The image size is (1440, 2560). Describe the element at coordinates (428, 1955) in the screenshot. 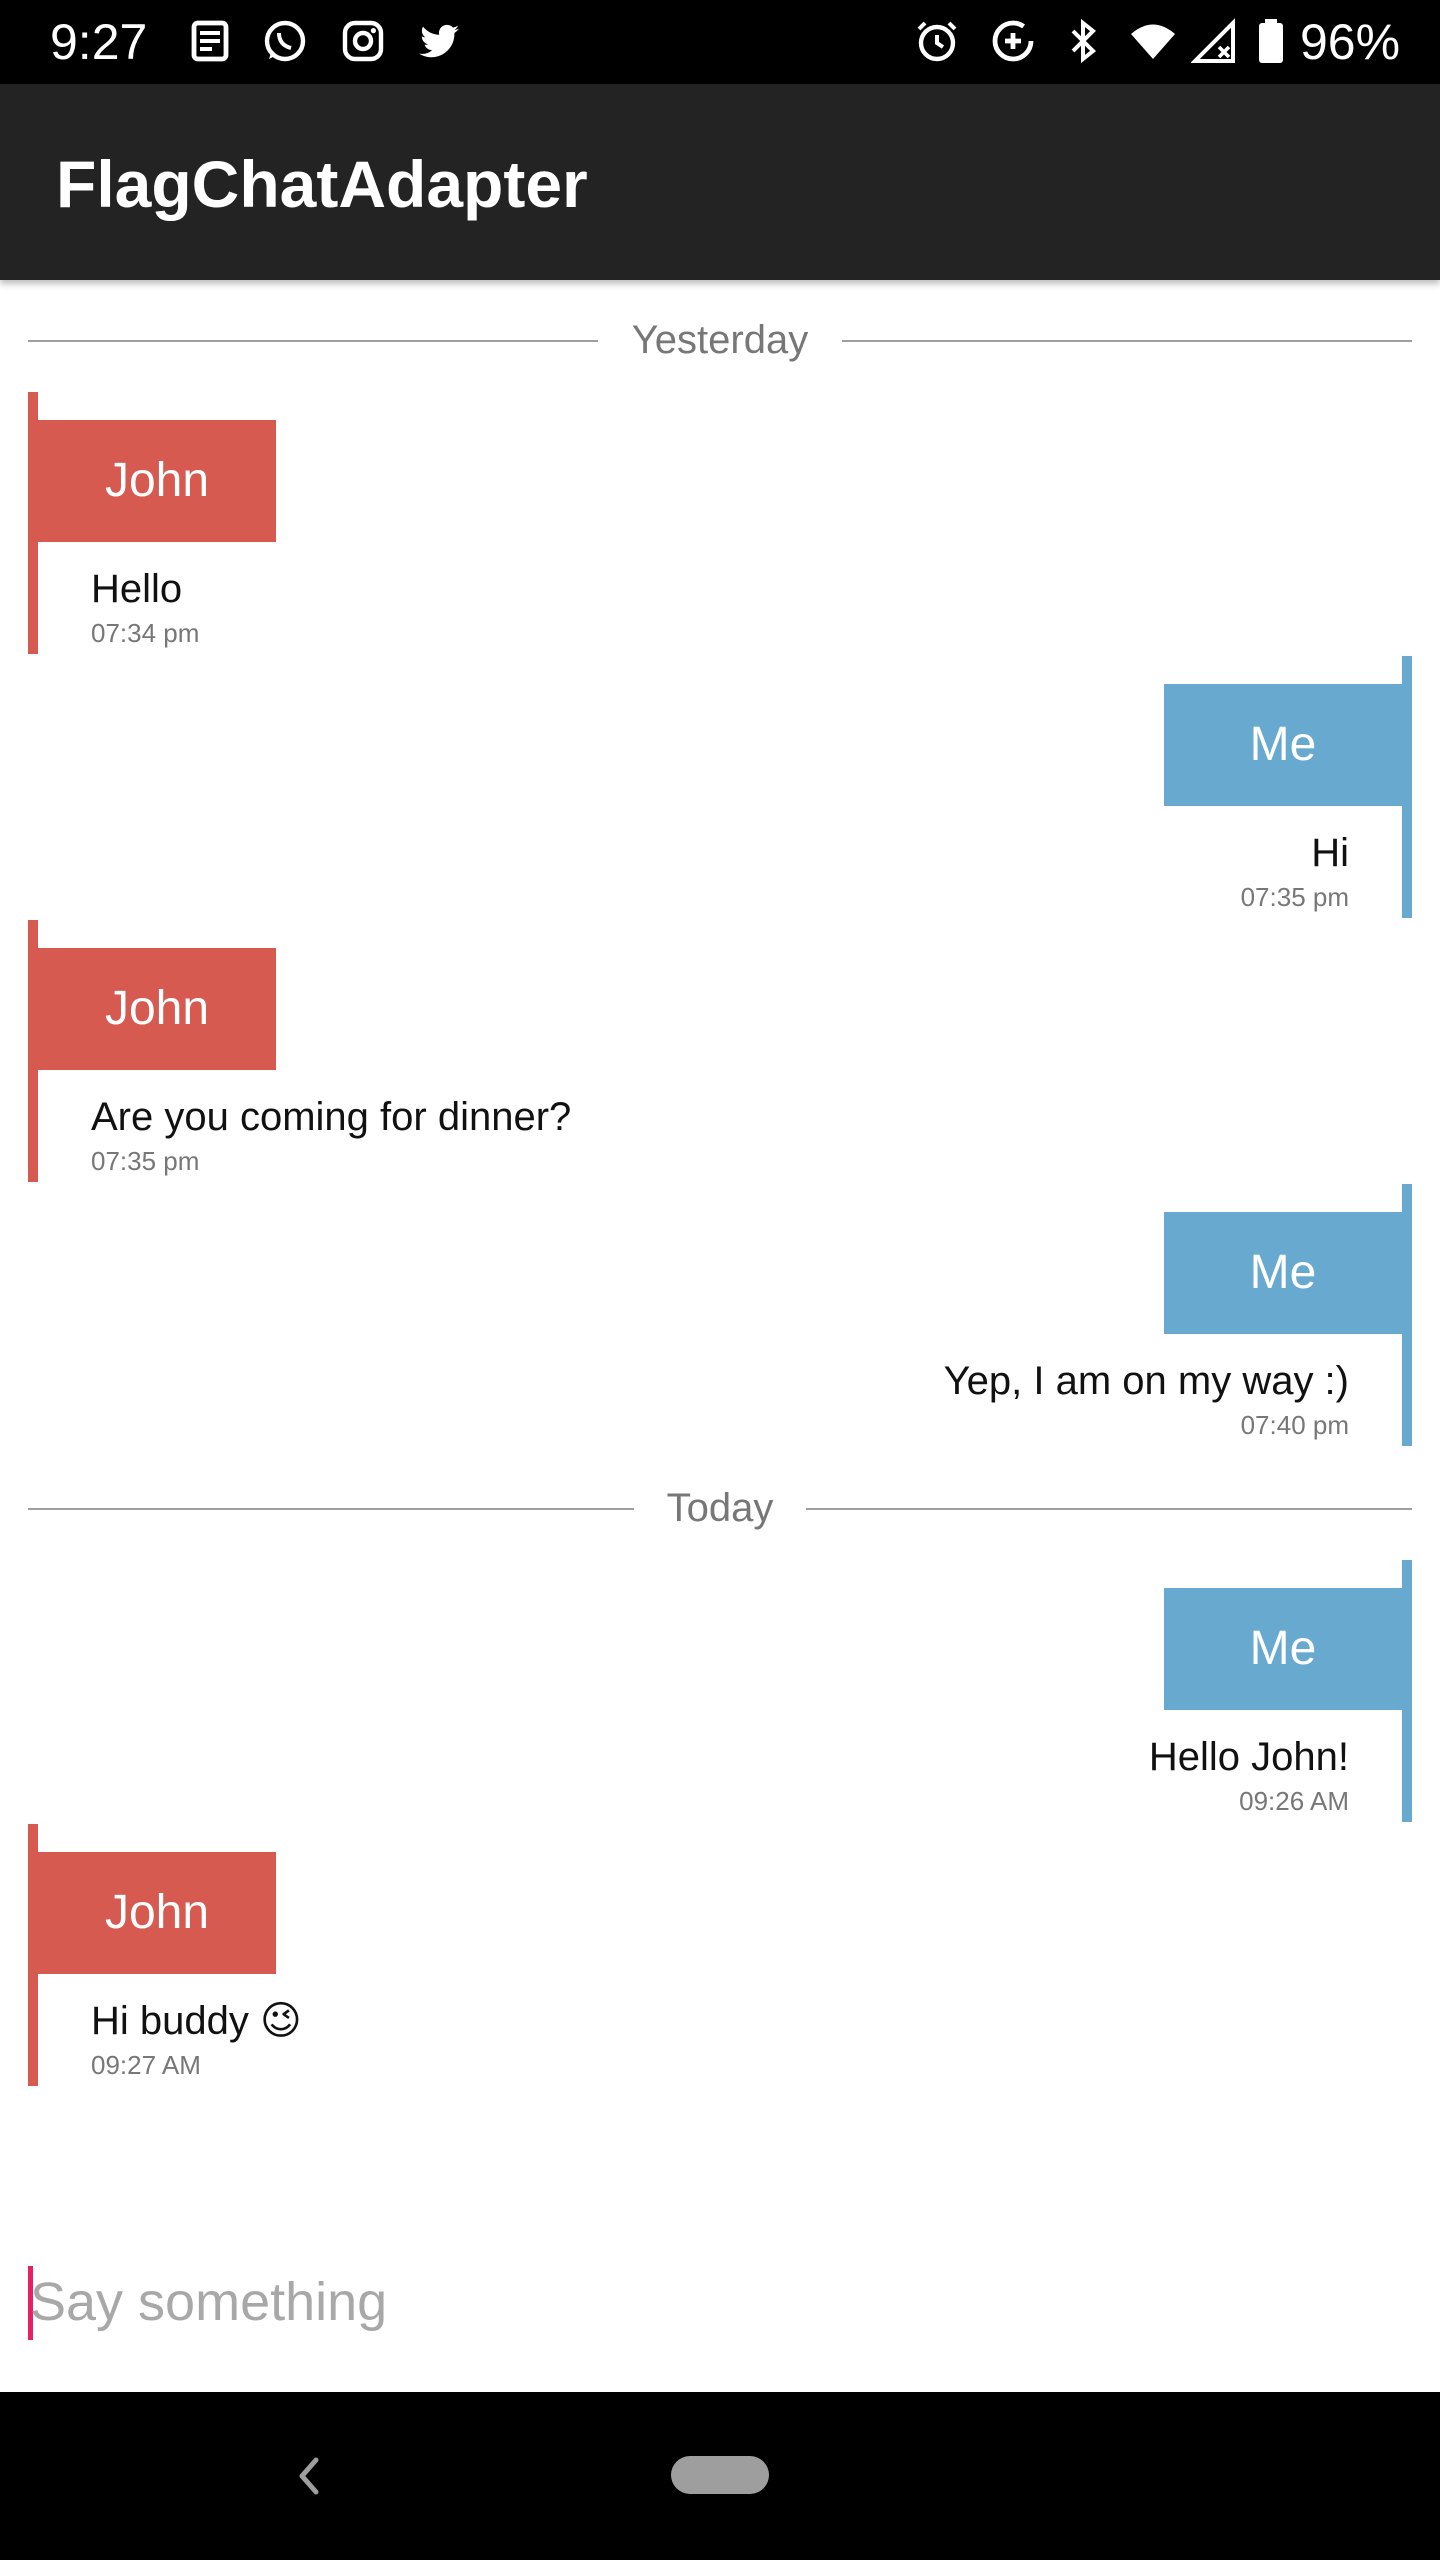

I see `message-item: John Hi buddy 😉 09:27 AM` at that location.